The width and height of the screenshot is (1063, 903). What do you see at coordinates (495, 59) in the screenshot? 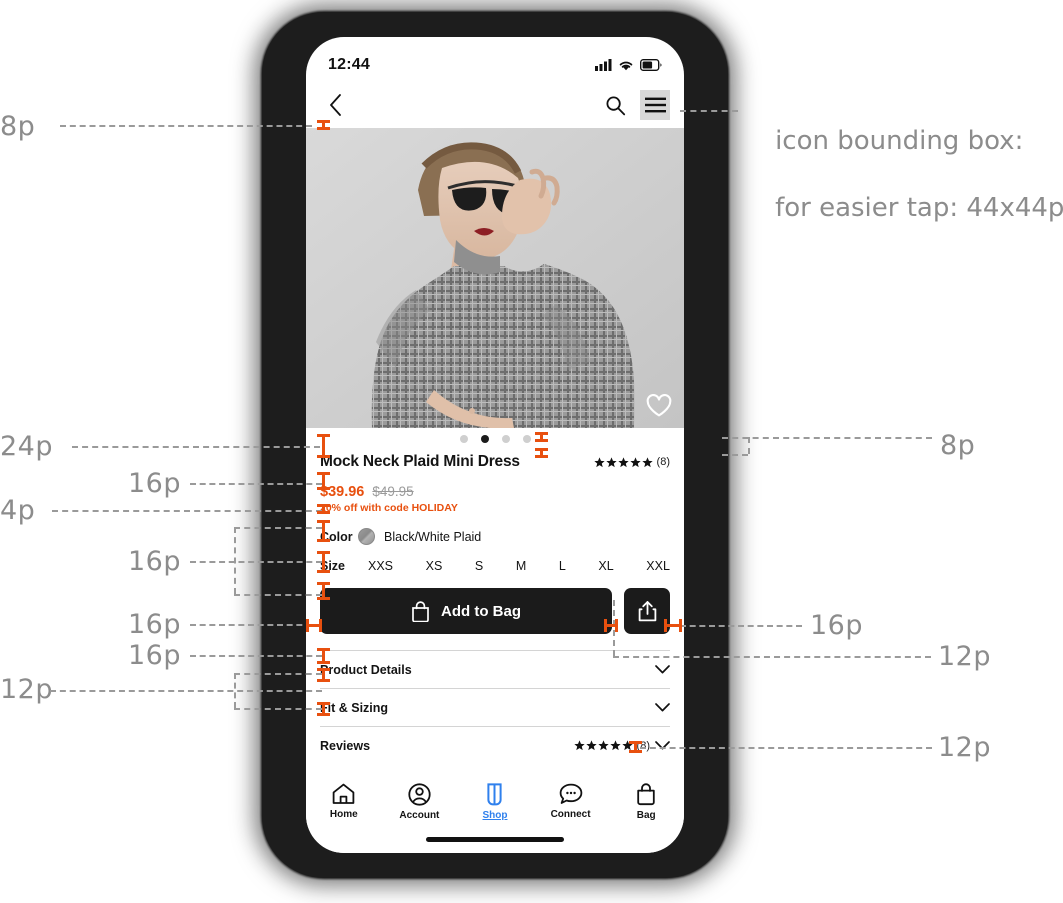
I see `status-bar: 12:44` at bounding box center [495, 59].